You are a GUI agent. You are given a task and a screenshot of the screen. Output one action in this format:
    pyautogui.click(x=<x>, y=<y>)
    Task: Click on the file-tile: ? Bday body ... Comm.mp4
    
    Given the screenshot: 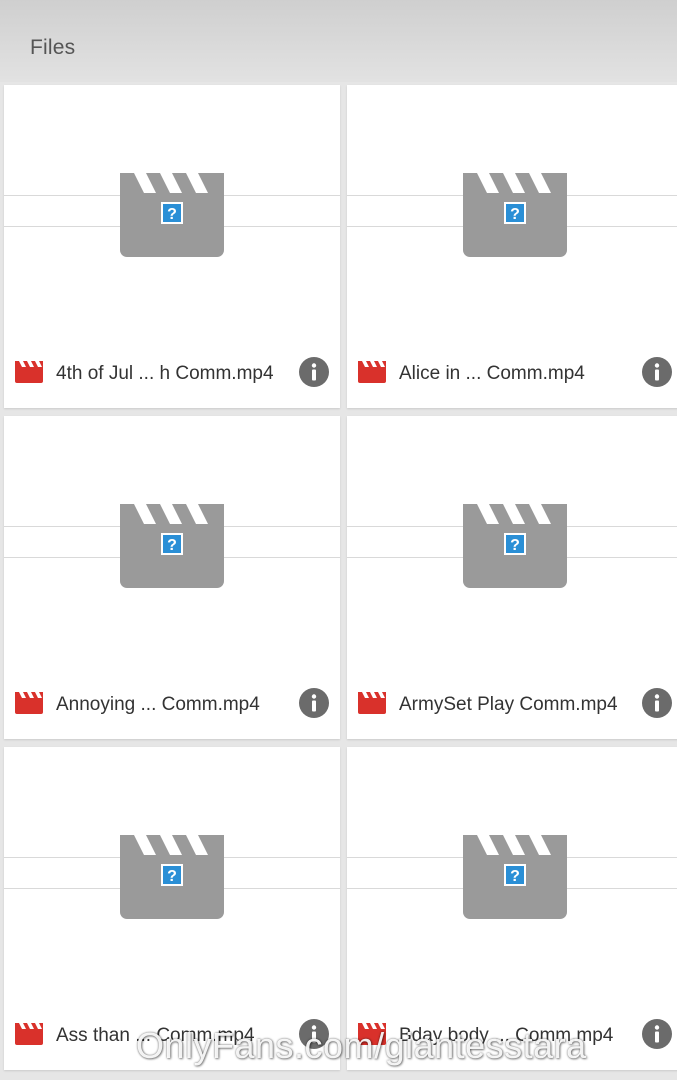 What is the action you would take?
    pyautogui.click(x=512, y=908)
    